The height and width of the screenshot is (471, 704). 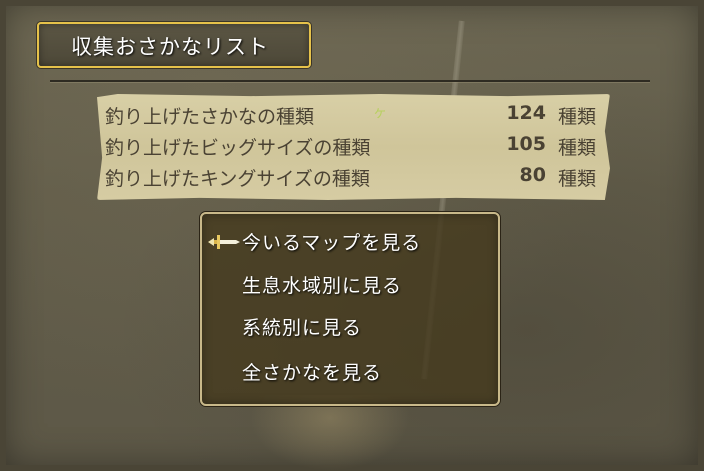 What do you see at coordinates (362, 375) in the screenshot?
I see `menu-item-all-fish: 全さかなを見る` at bounding box center [362, 375].